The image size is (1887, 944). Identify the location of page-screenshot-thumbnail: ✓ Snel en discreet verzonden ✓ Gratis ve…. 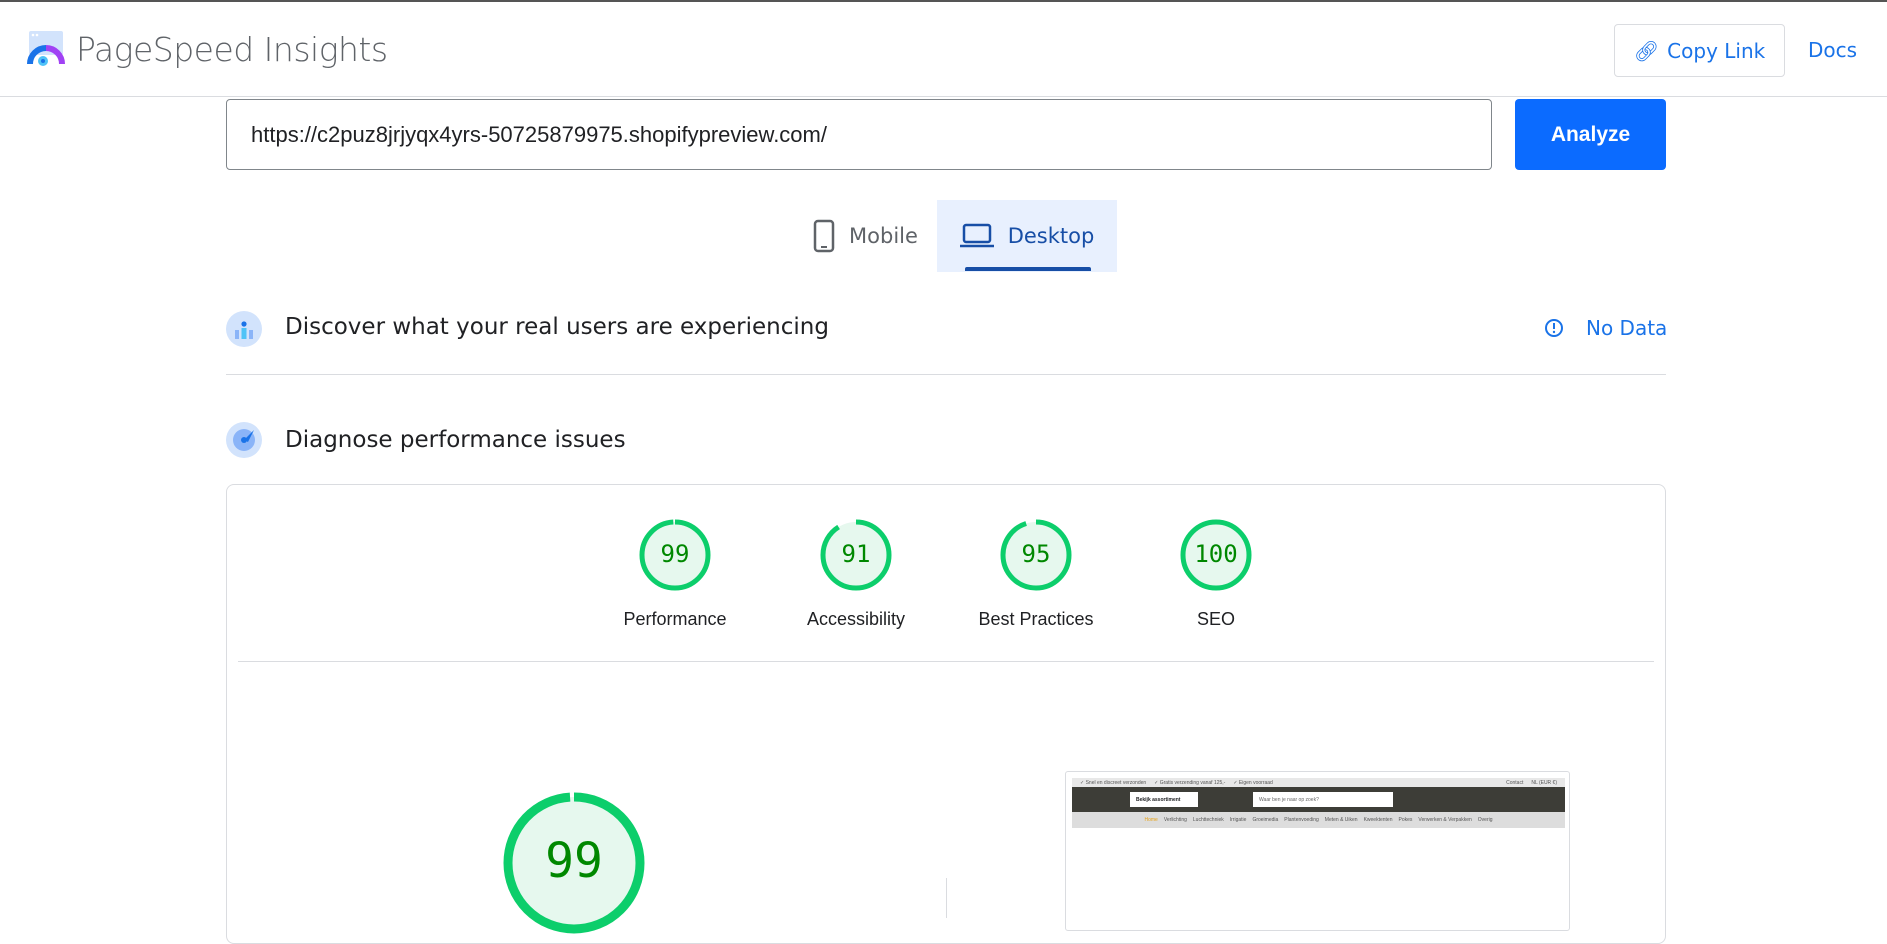
(1317, 851).